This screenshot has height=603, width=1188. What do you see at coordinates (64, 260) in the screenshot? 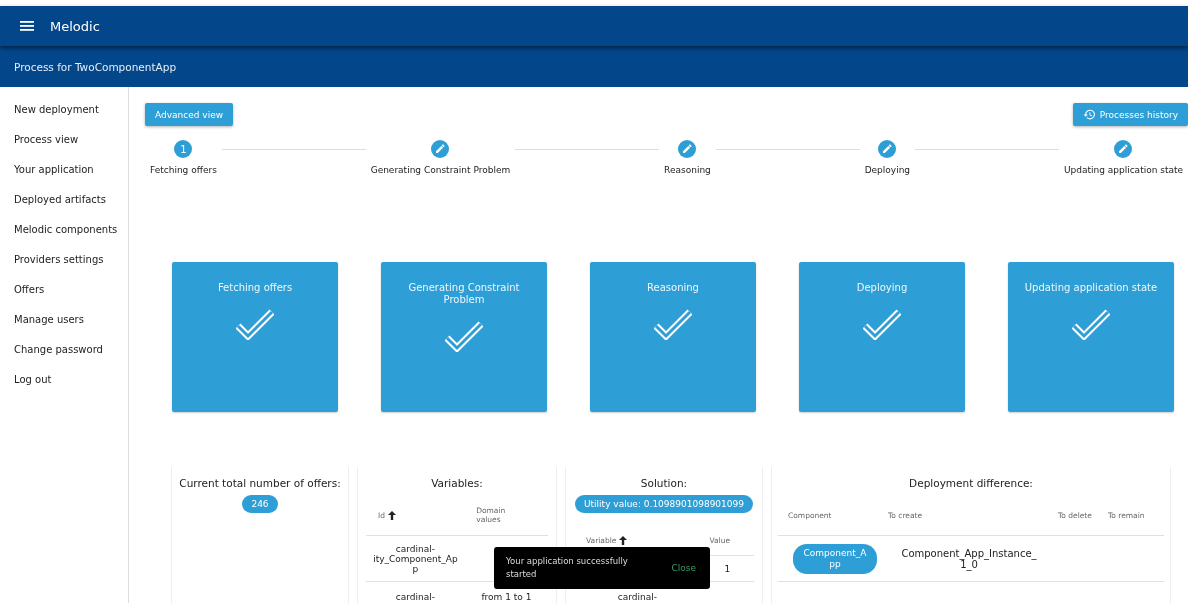
I see `sidebar-item: Providers settings` at bounding box center [64, 260].